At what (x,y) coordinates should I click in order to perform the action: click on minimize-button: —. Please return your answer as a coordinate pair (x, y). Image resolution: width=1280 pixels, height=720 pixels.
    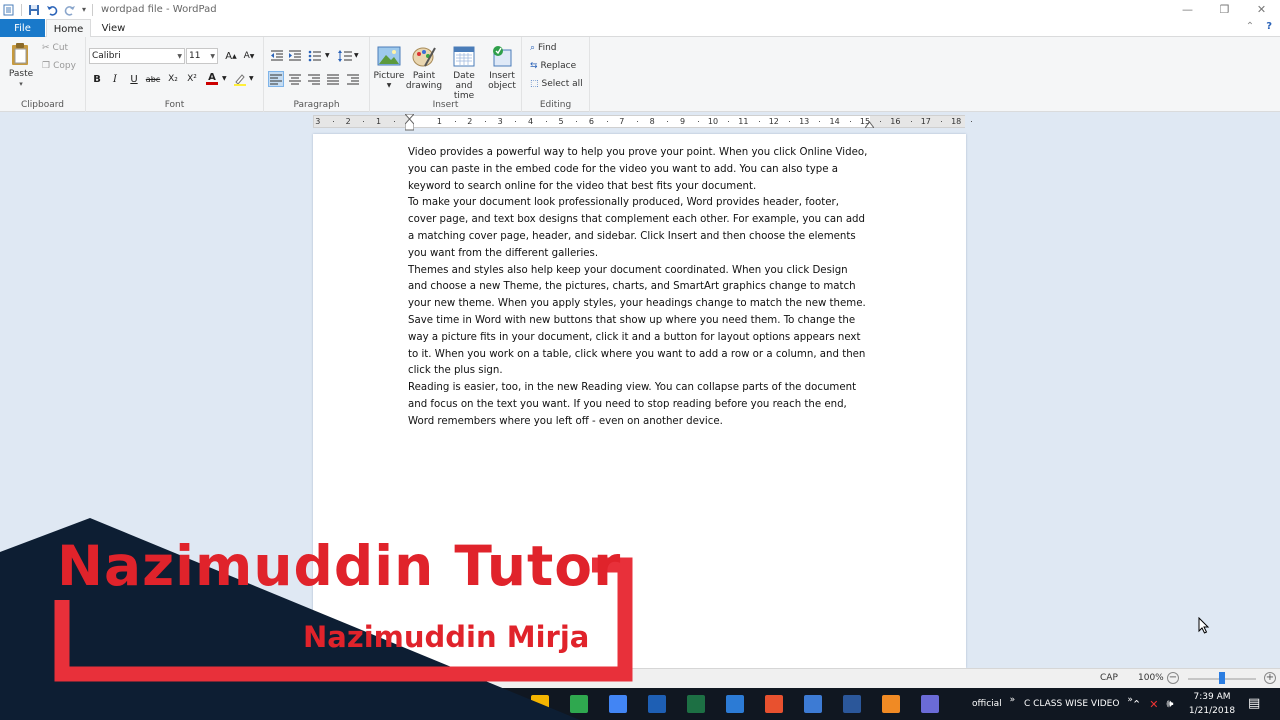
    Looking at the image, I should click on (1187, 9).